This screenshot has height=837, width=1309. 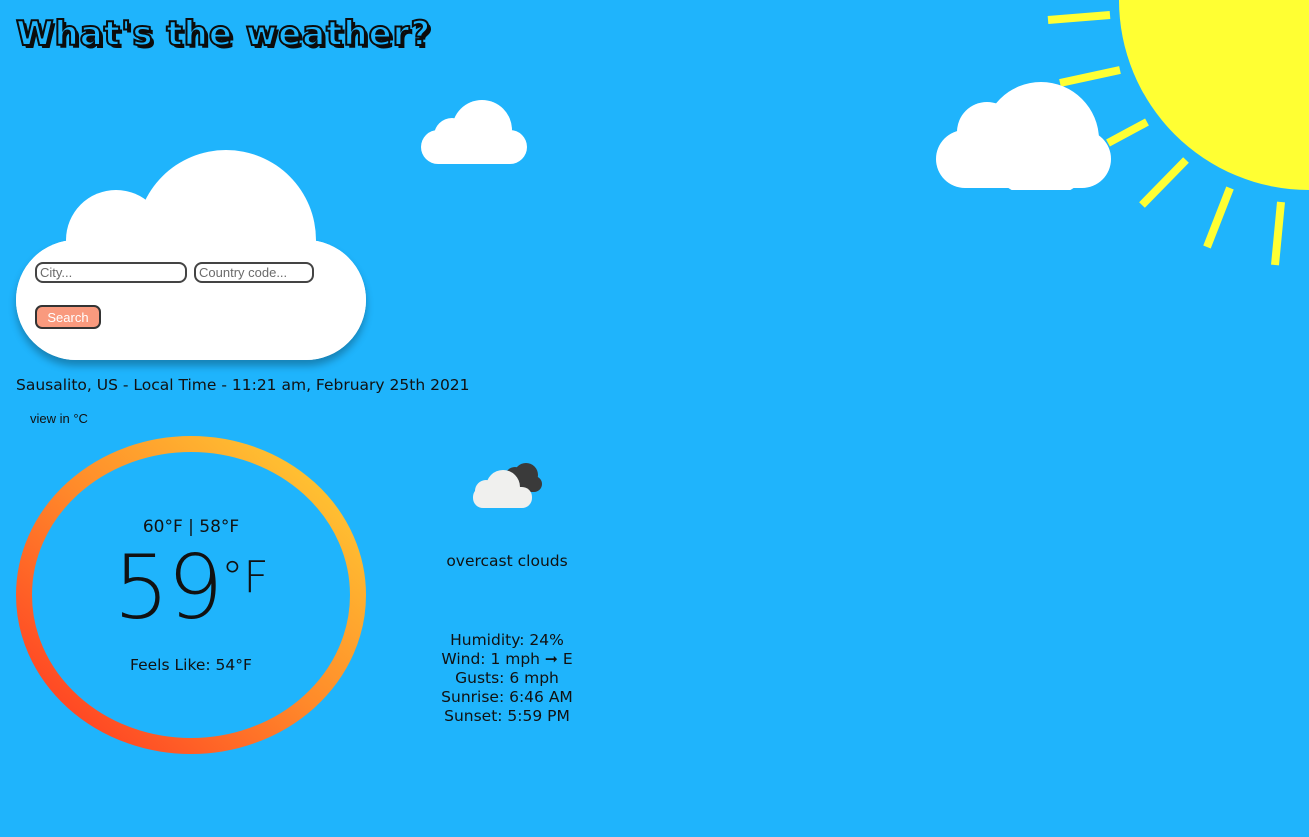 I want to click on large-cloud-icon, so click(x=1023, y=136).